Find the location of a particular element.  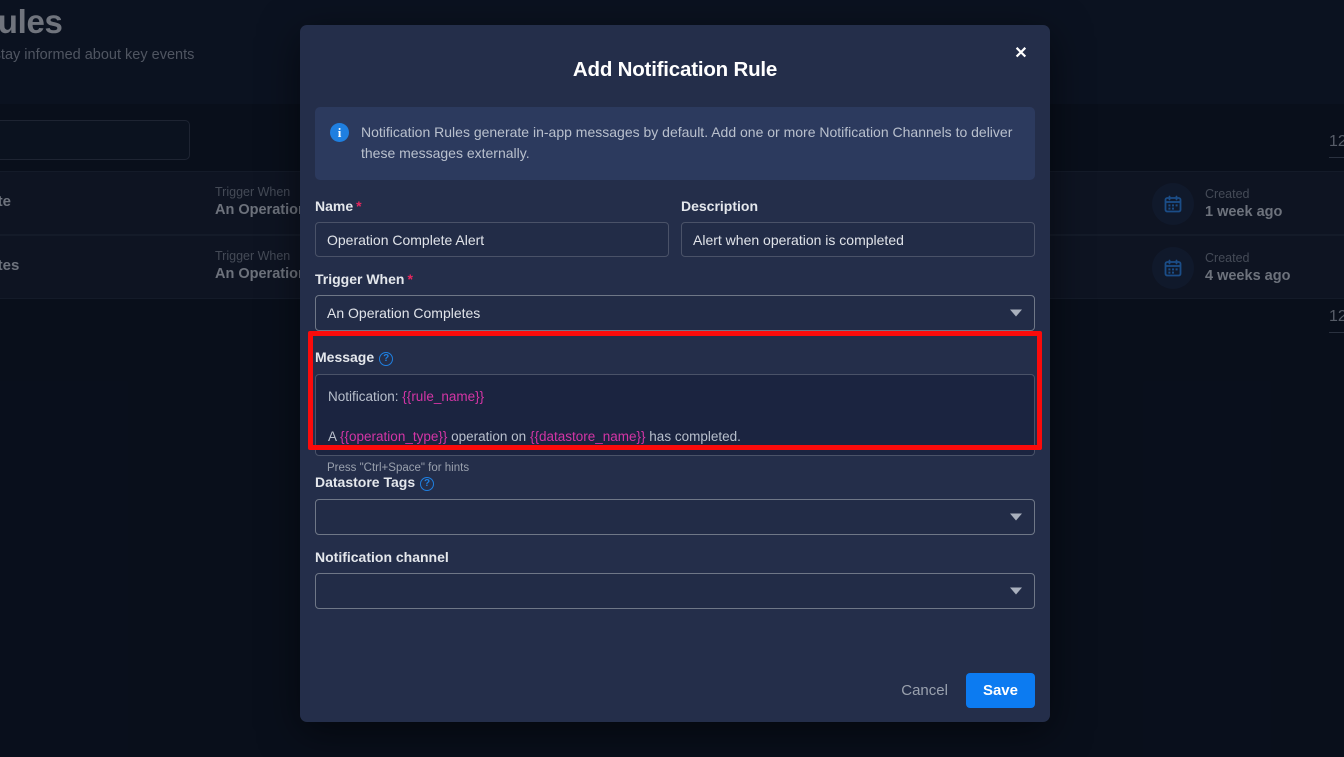

save-button: Save is located at coordinates (1000, 690).